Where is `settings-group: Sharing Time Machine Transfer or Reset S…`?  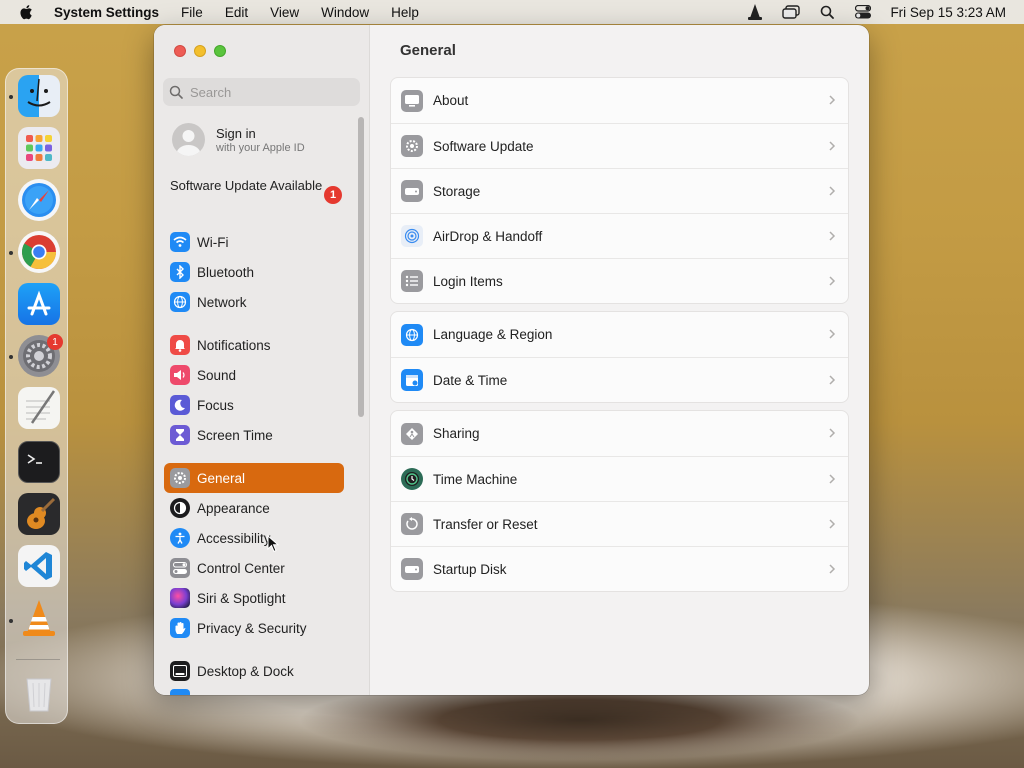
settings-group: Sharing Time Machine Transfer or Reset S… is located at coordinates (619, 501).